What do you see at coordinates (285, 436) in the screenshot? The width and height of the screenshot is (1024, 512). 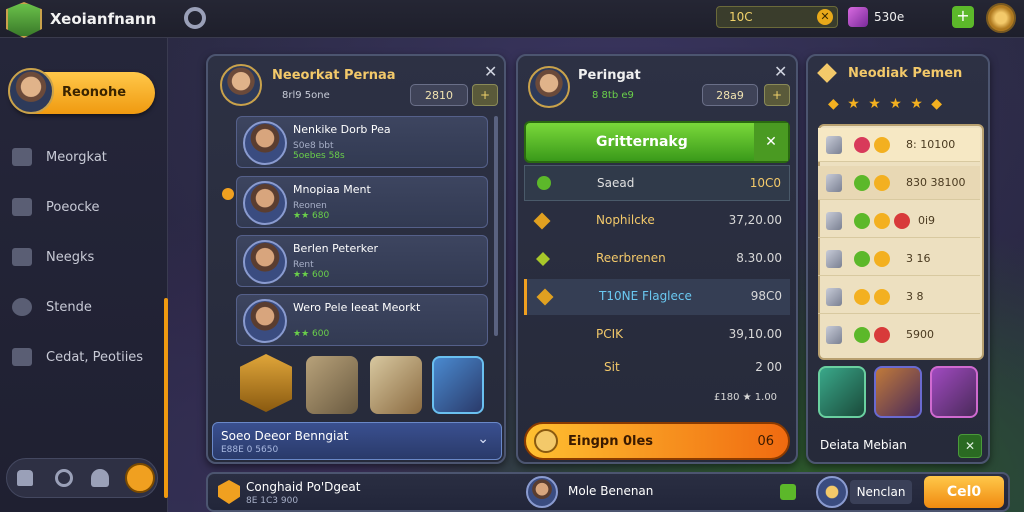 I see `dropdown-title: Soeo Deeor Benngiat` at bounding box center [285, 436].